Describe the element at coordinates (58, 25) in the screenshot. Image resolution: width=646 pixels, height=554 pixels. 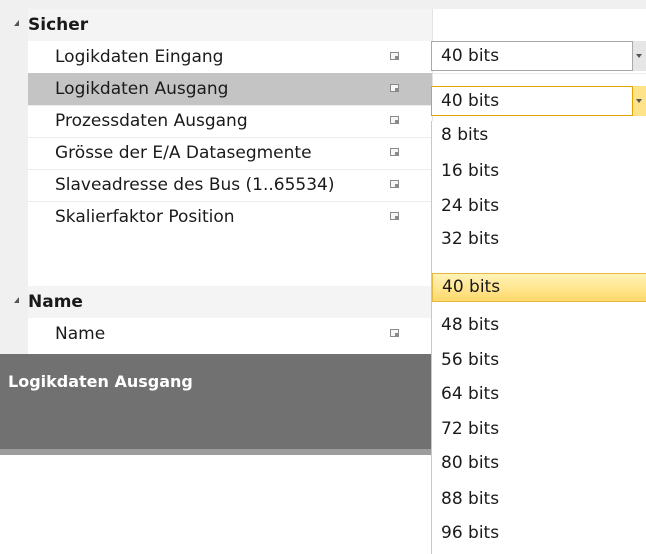
I see `category-label: Sicher` at that location.